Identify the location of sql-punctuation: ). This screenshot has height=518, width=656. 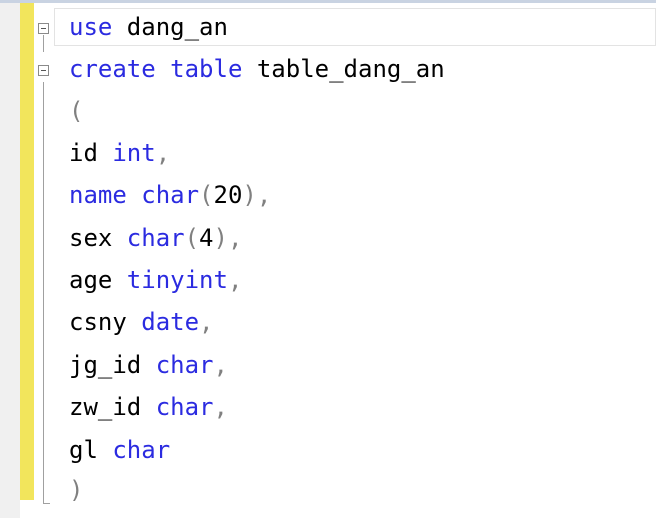
(76, 490).